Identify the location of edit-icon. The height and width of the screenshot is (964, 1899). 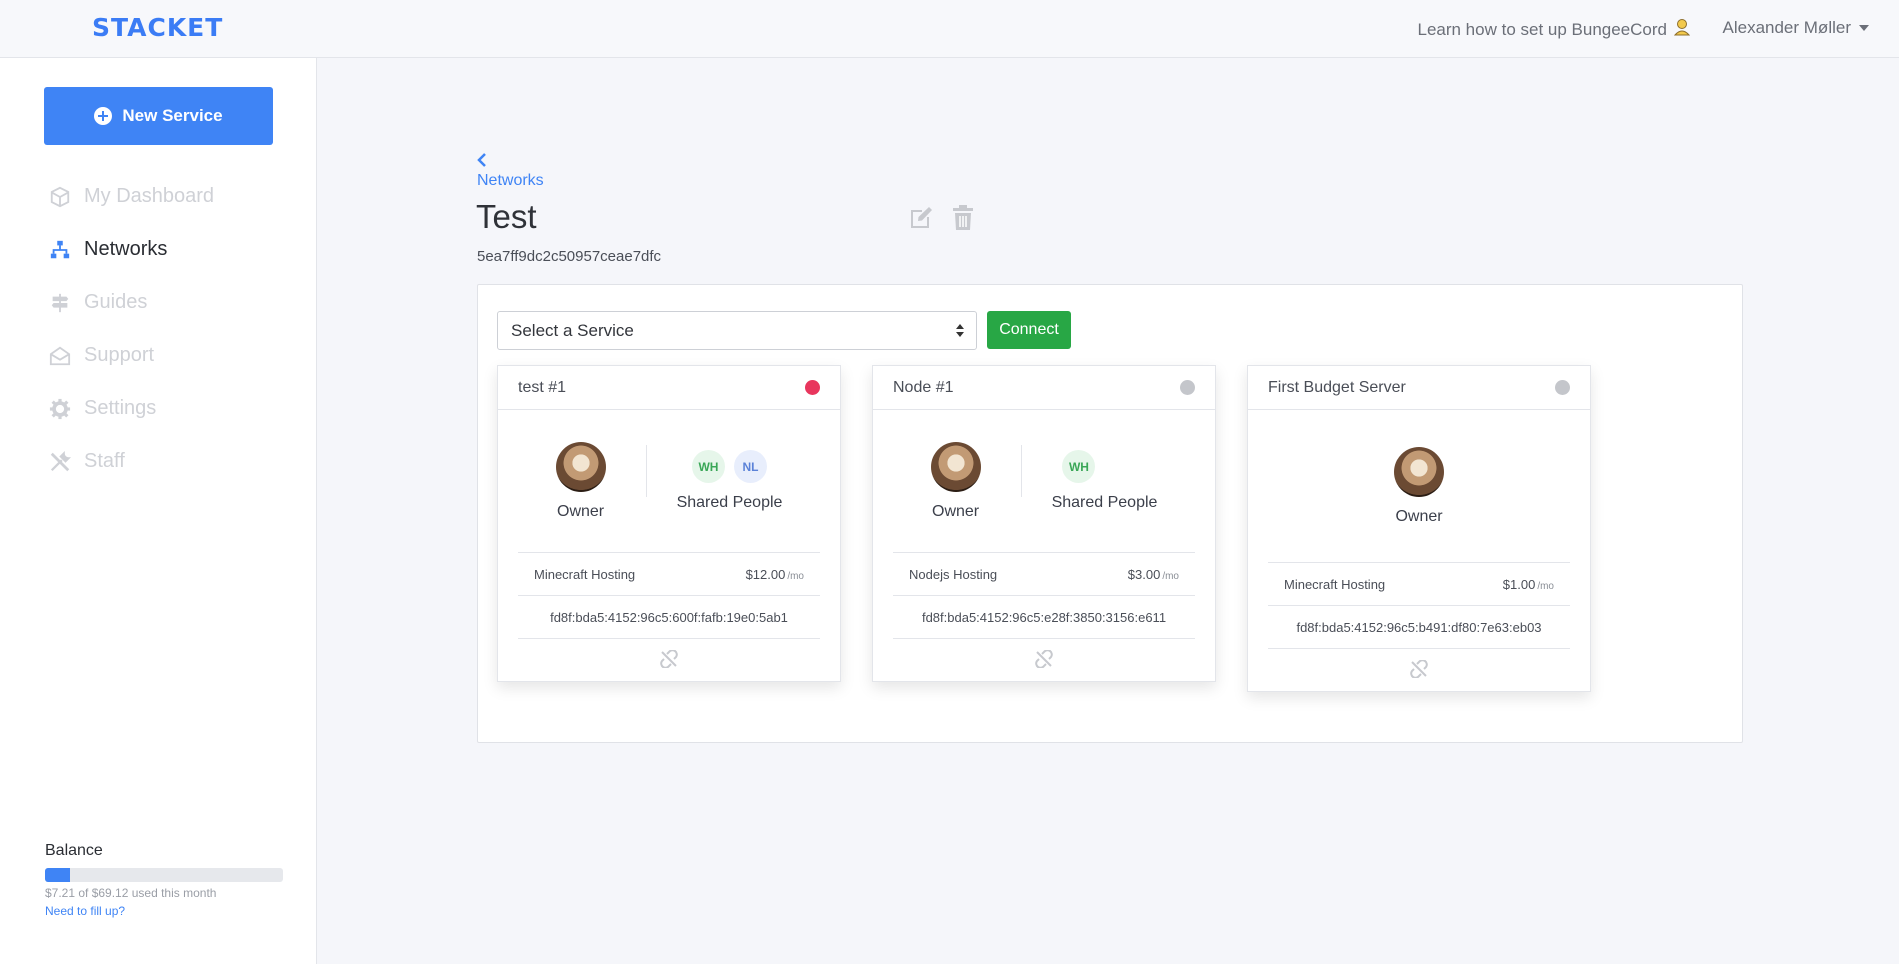
(921, 218).